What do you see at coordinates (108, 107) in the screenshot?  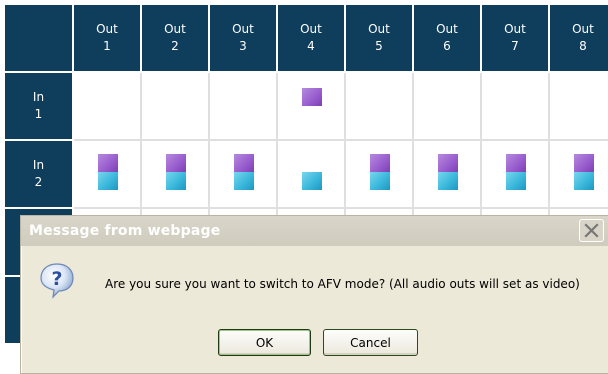 I see `crosspoint-in1-out1` at bounding box center [108, 107].